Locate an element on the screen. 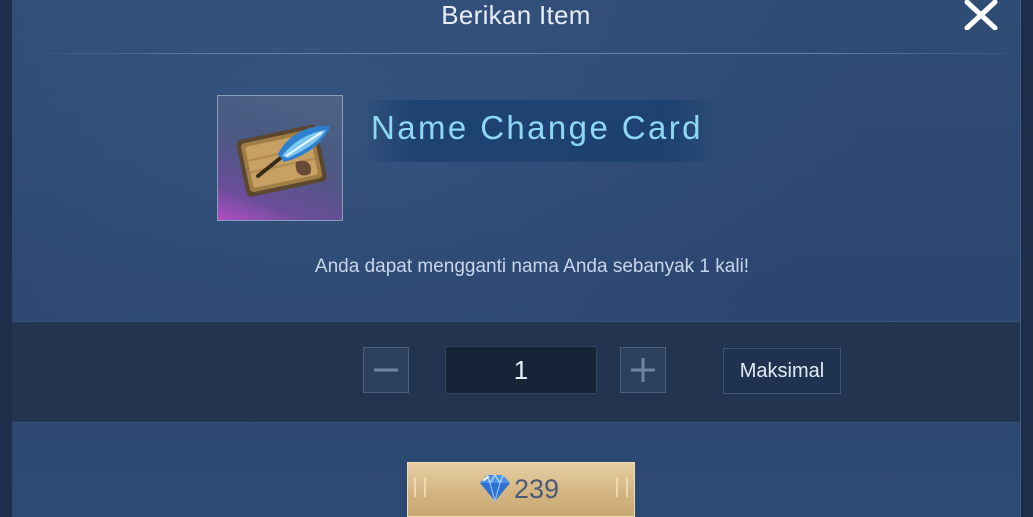 This screenshot has width=1033, height=517. close-button is located at coordinates (981, 15).